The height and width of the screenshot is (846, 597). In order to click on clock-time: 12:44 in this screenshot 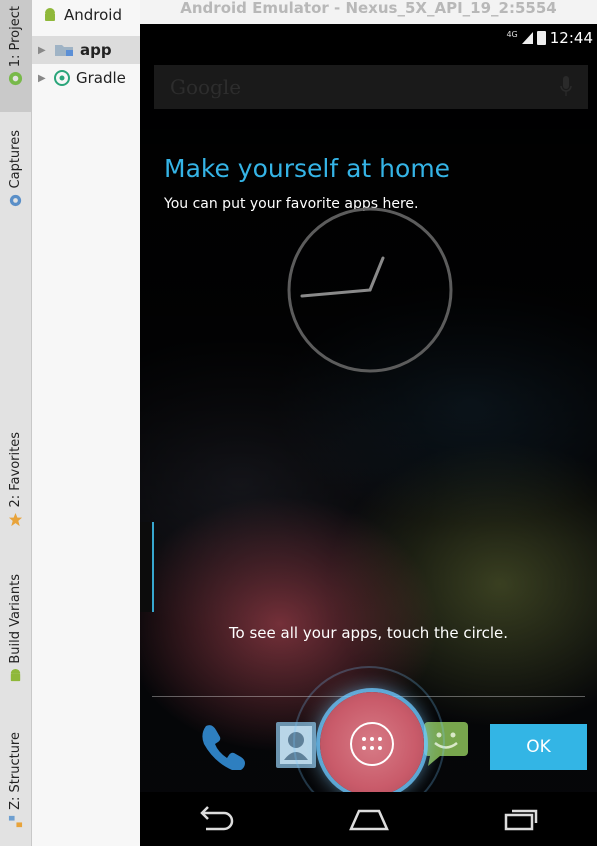, I will do `click(571, 38)`.